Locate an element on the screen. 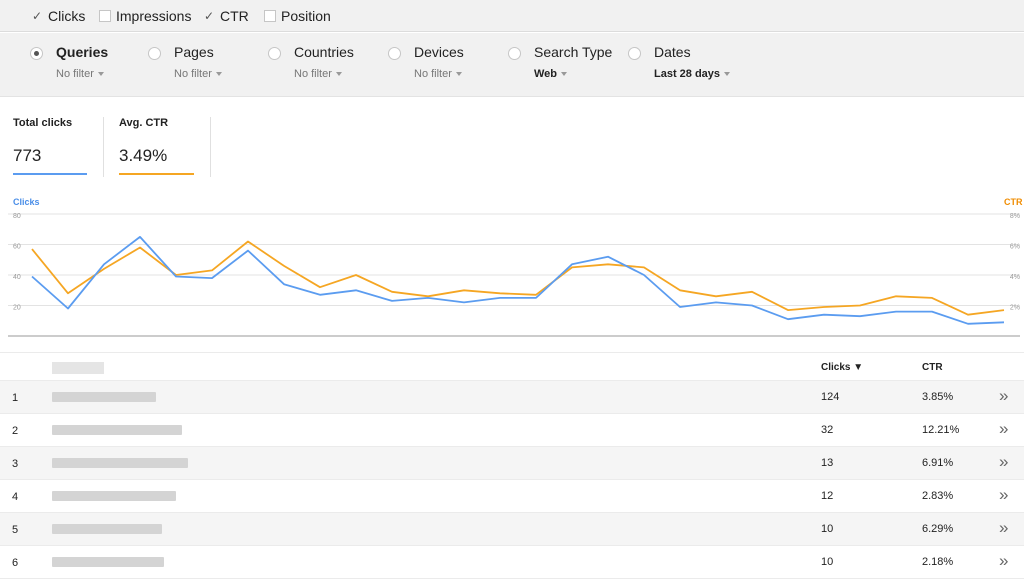 The width and height of the screenshot is (1024, 584). filter-search-type-dropdown: Web is located at coordinates (551, 74).